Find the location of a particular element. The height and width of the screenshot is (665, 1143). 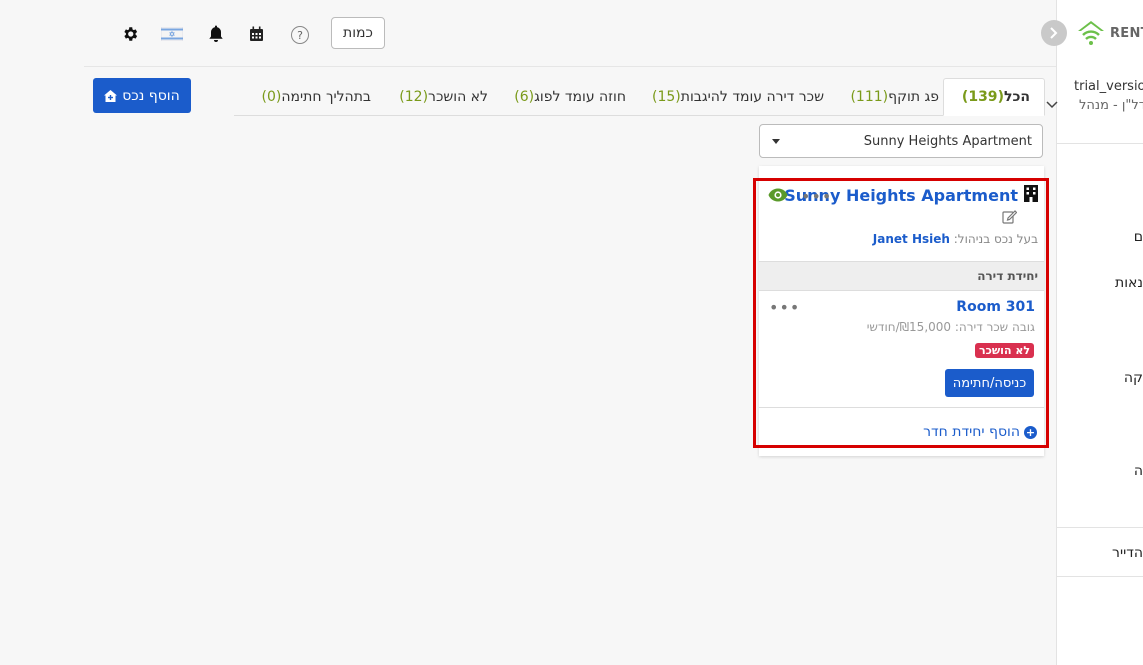

logo: RENT is located at coordinates (1110, 33).